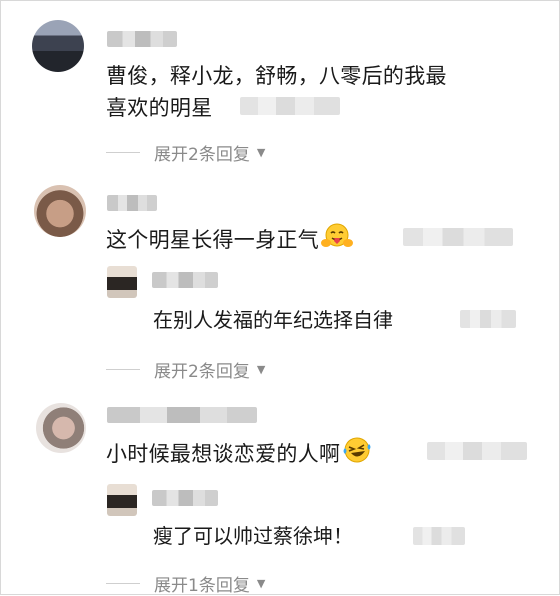 This screenshot has height=596, width=560. I want to click on reply-text: 瘦了可以帅过蔡徐坤！, so click(253, 536).